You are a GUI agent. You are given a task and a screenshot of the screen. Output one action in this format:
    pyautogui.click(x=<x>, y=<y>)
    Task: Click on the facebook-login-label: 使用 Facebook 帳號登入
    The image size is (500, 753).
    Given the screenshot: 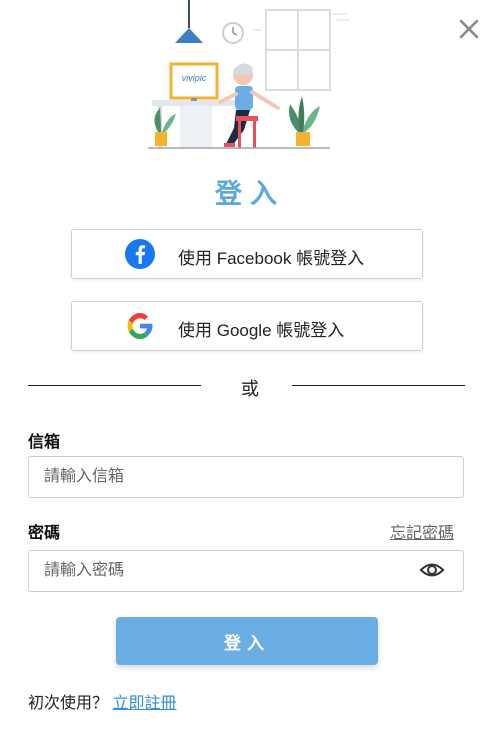 What is the action you would take?
    pyautogui.click(x=271, y=258)
    